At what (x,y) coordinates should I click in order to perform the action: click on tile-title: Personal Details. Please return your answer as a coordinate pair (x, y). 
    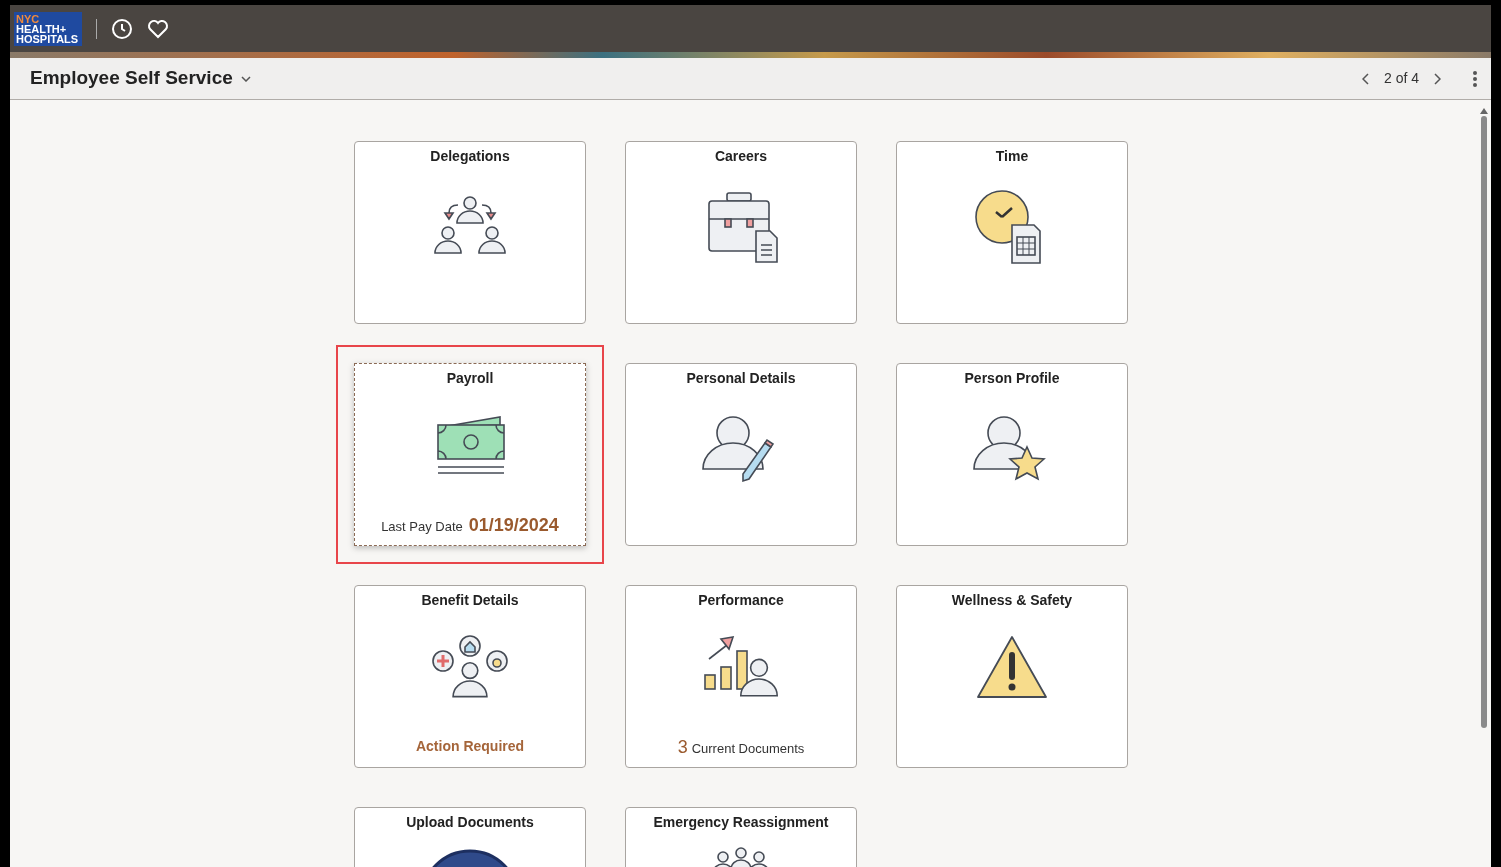
    Looking at the image, I should click on (741, 378).